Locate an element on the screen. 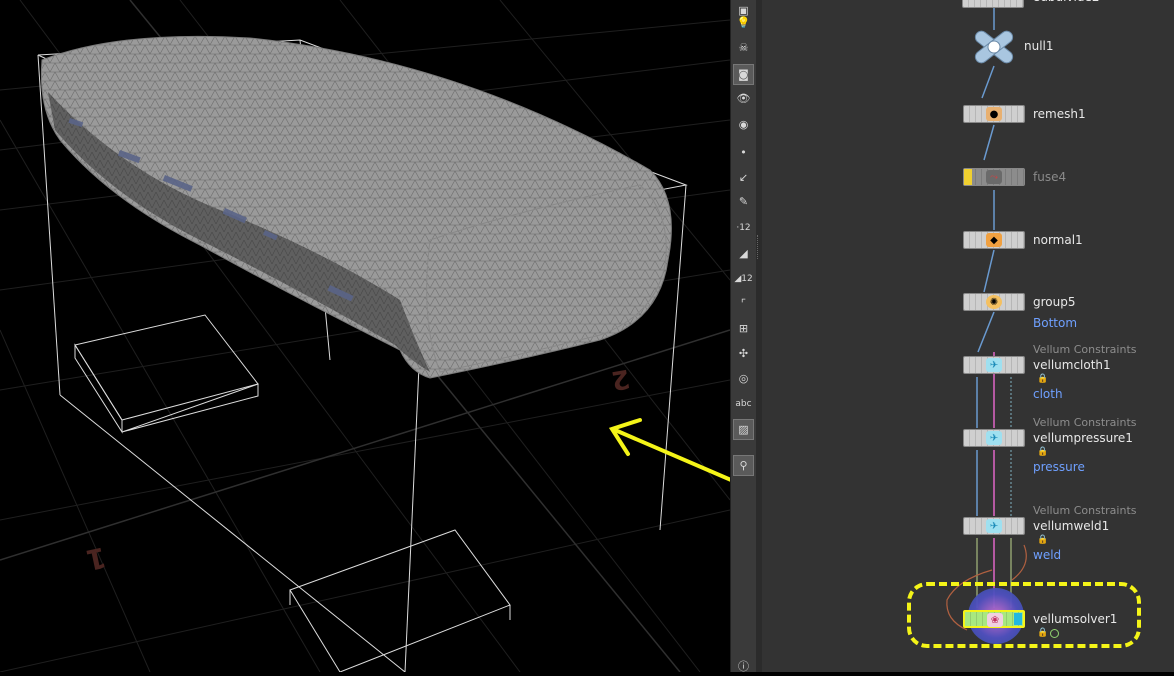 The height and width of the screenshot is (676, 1174). primitive-numbers-icon: ◢12 is located at coordinates (743, 278).